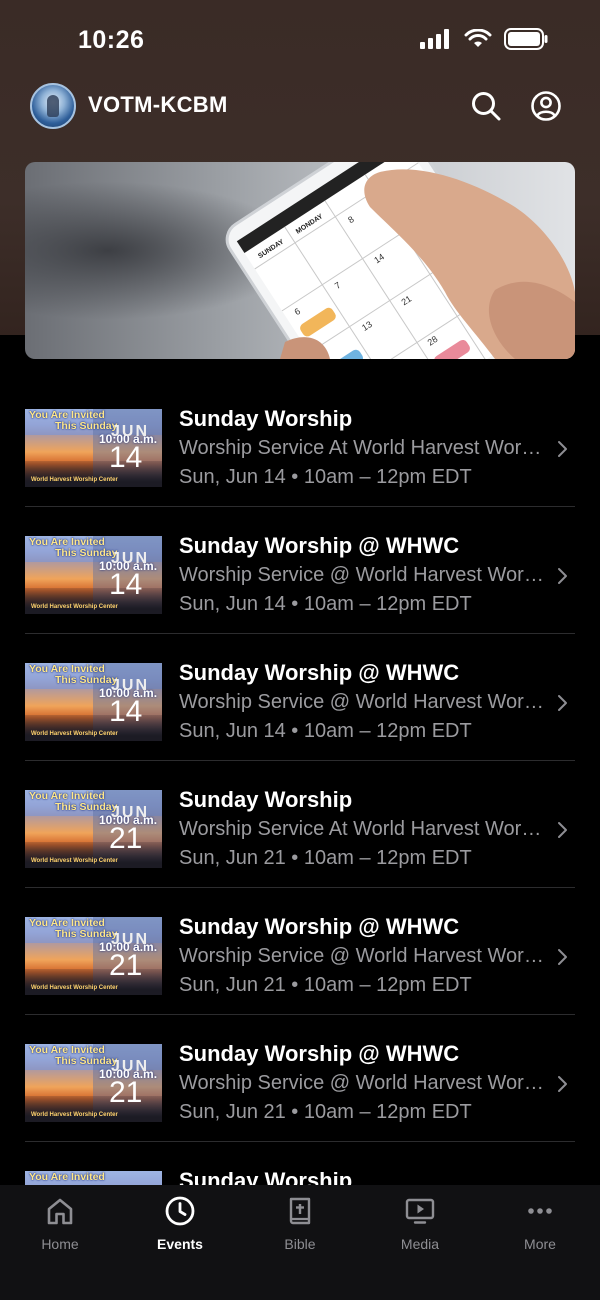 The height and width of the screenshot is (1300, 600). I want to click on status-time: 10:26, so click(111, 40).